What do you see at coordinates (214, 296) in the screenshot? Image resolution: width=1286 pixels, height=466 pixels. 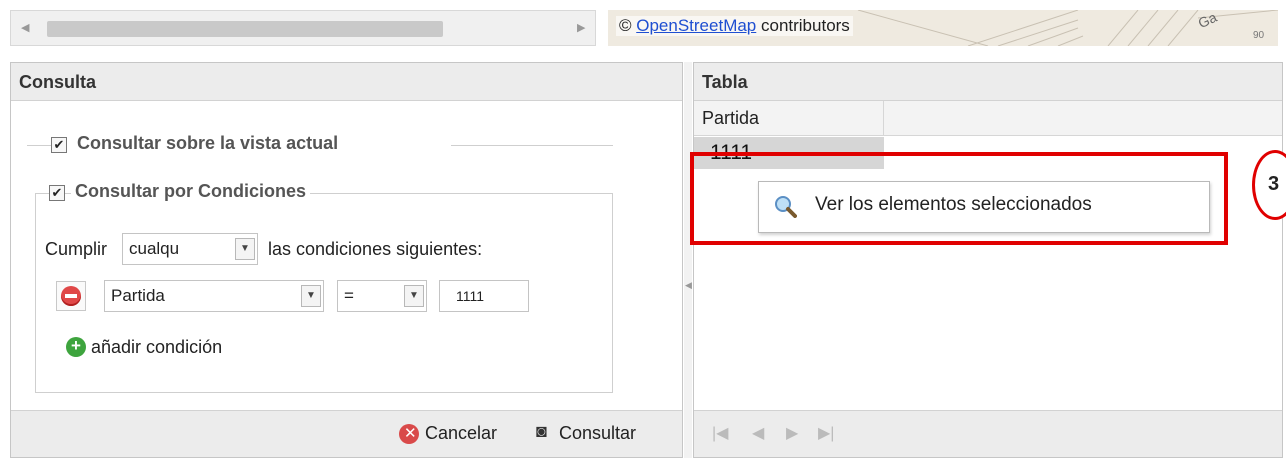 I see `field-select: Partida ▼` at bounding box center [214, 296].